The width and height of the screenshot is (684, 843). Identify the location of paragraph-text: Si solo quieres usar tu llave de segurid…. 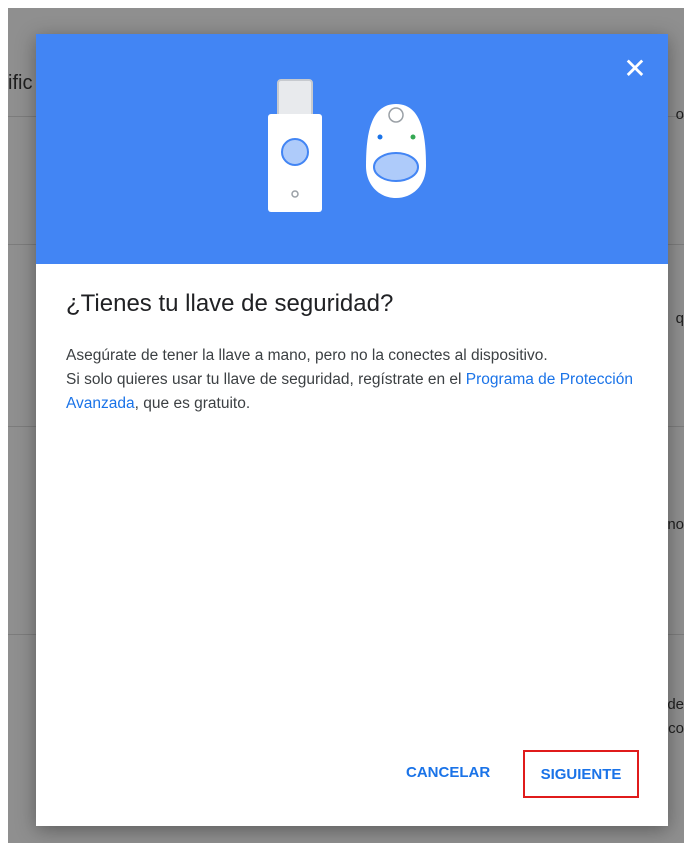
(266, 379).